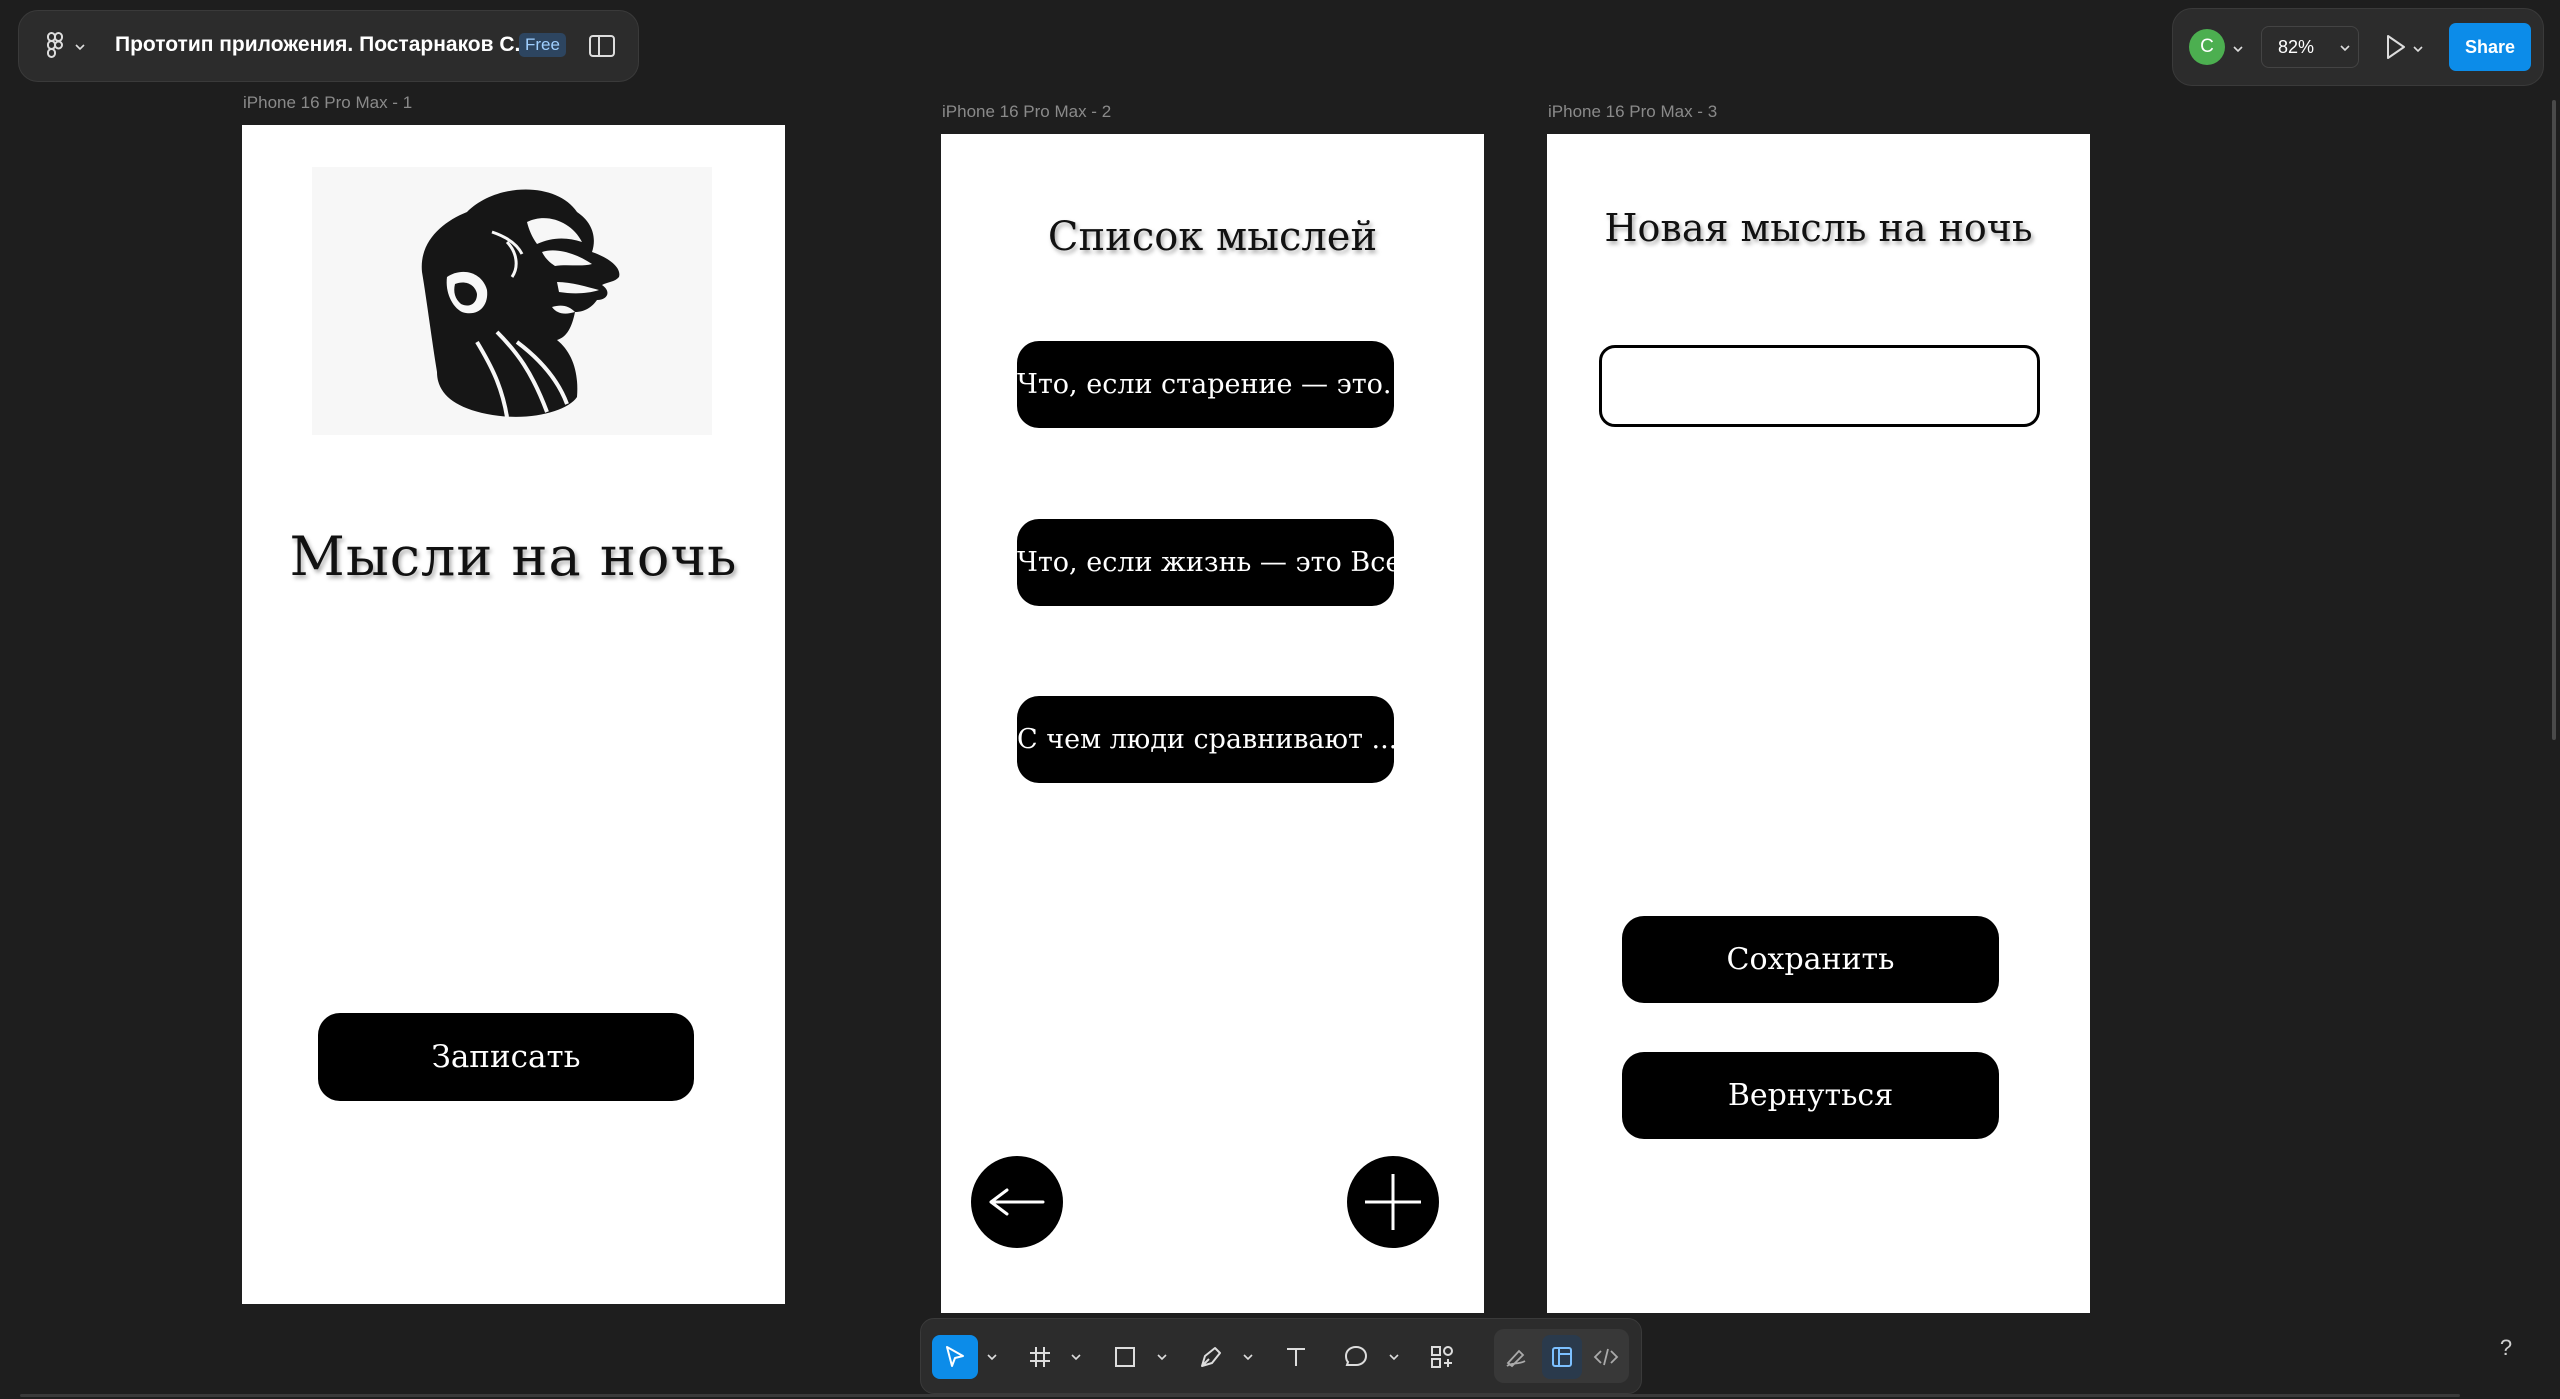 The image size is (2560, 1399). I want to click on frame-tool-menu, so click(1076, 1357).